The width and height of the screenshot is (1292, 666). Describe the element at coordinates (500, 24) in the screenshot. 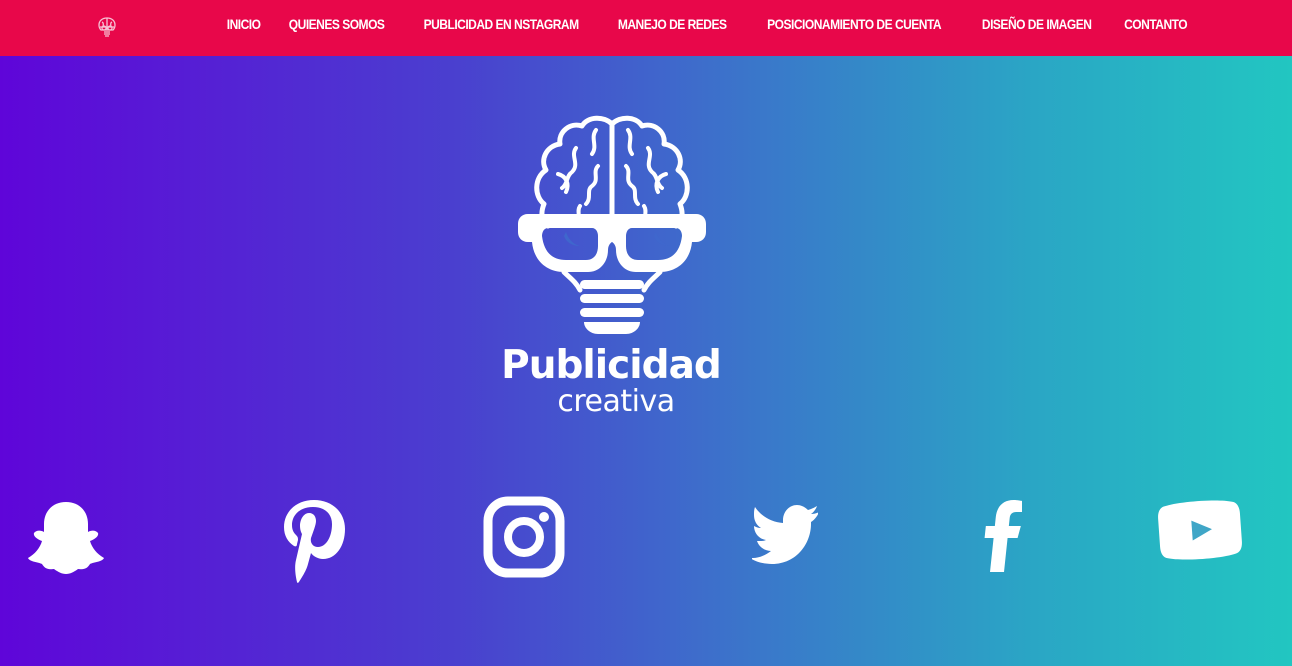

I see `nav-item-publicidad-instagram: PUBLICIDAD EN NSTAGRAM` at that location.